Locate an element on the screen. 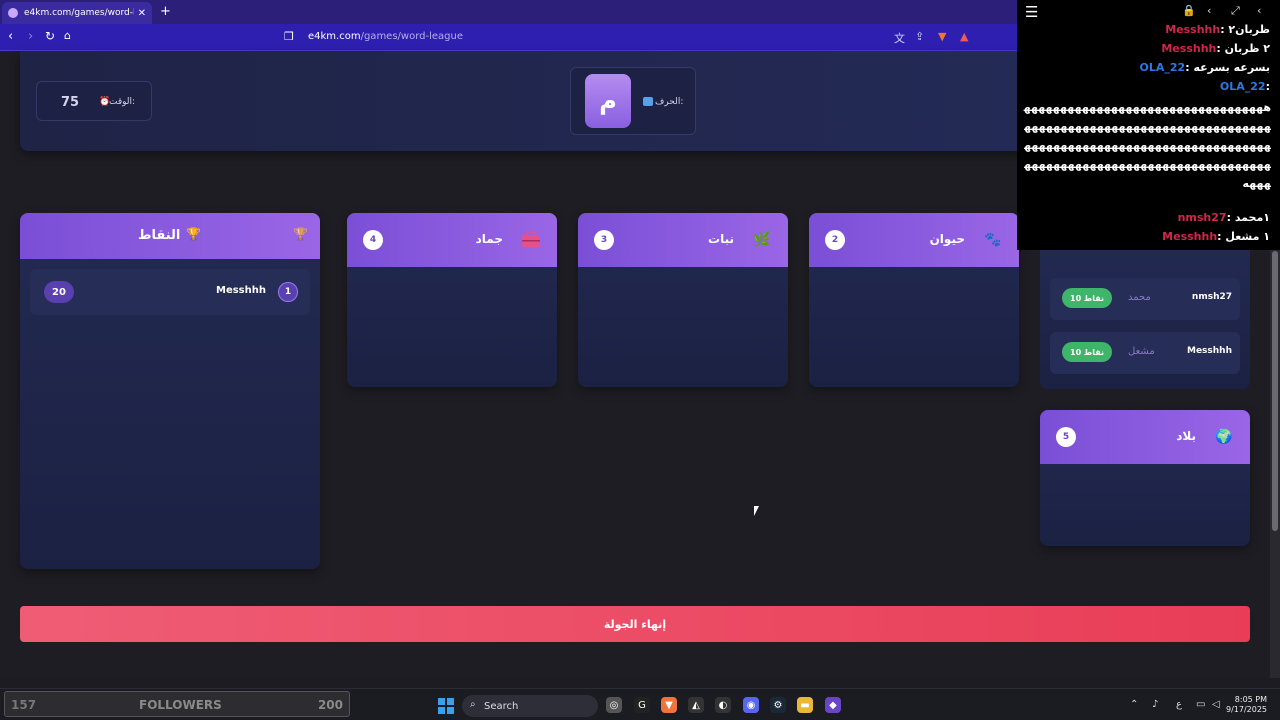 The width and height of the screenshot is (1280, 720). category-title: جماد is located at coordinates (489, 239).